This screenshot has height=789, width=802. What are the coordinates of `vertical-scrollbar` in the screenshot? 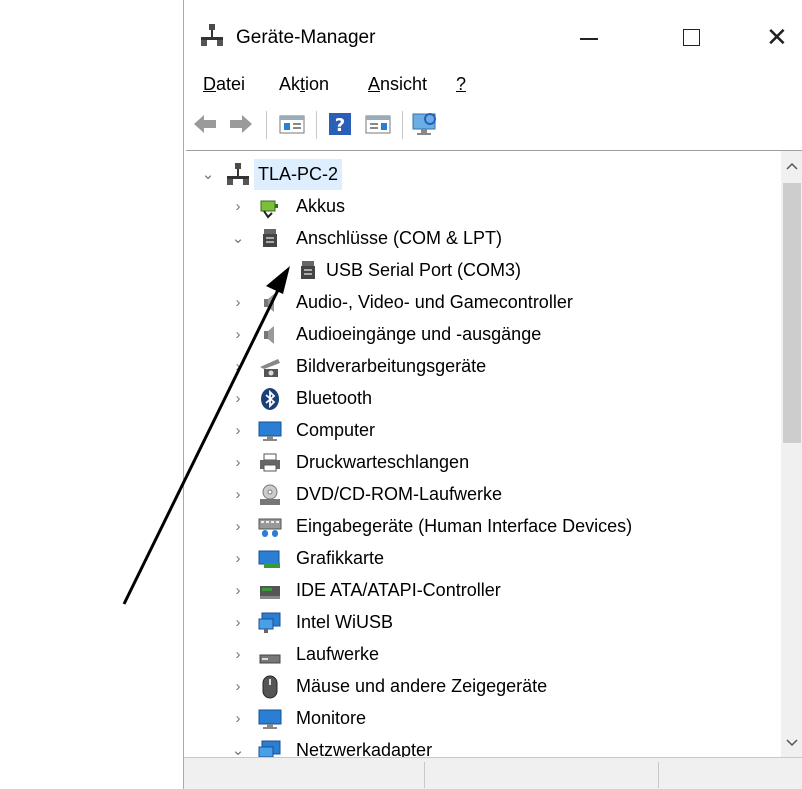 It's located at (791, 454).